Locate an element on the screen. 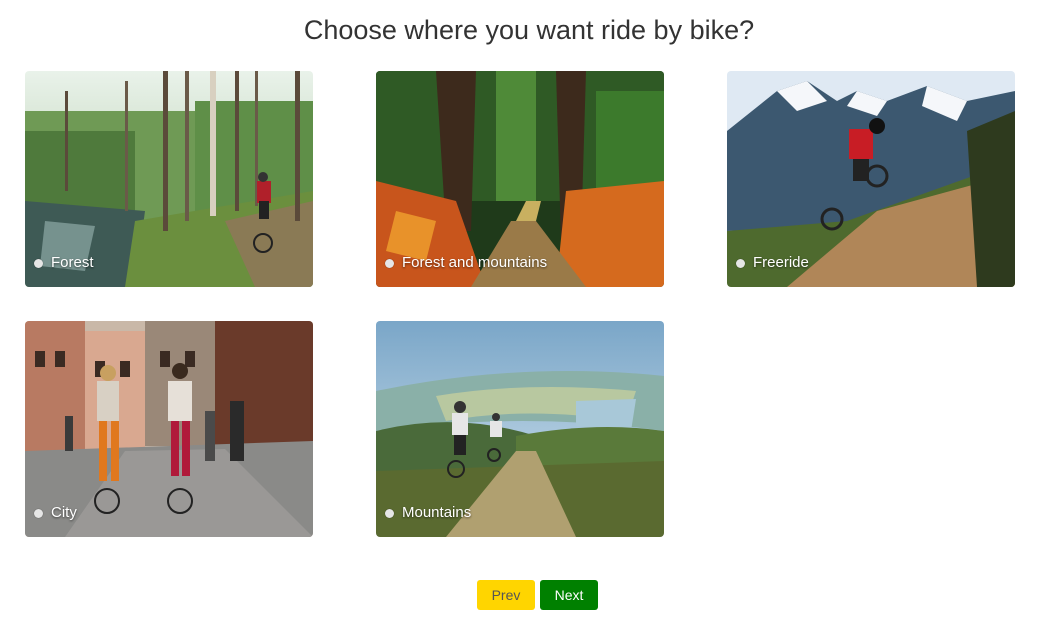 This screenshot has height=634, width=1058. option-label-text: Forest and mountains is located at coordinates (475, 262).